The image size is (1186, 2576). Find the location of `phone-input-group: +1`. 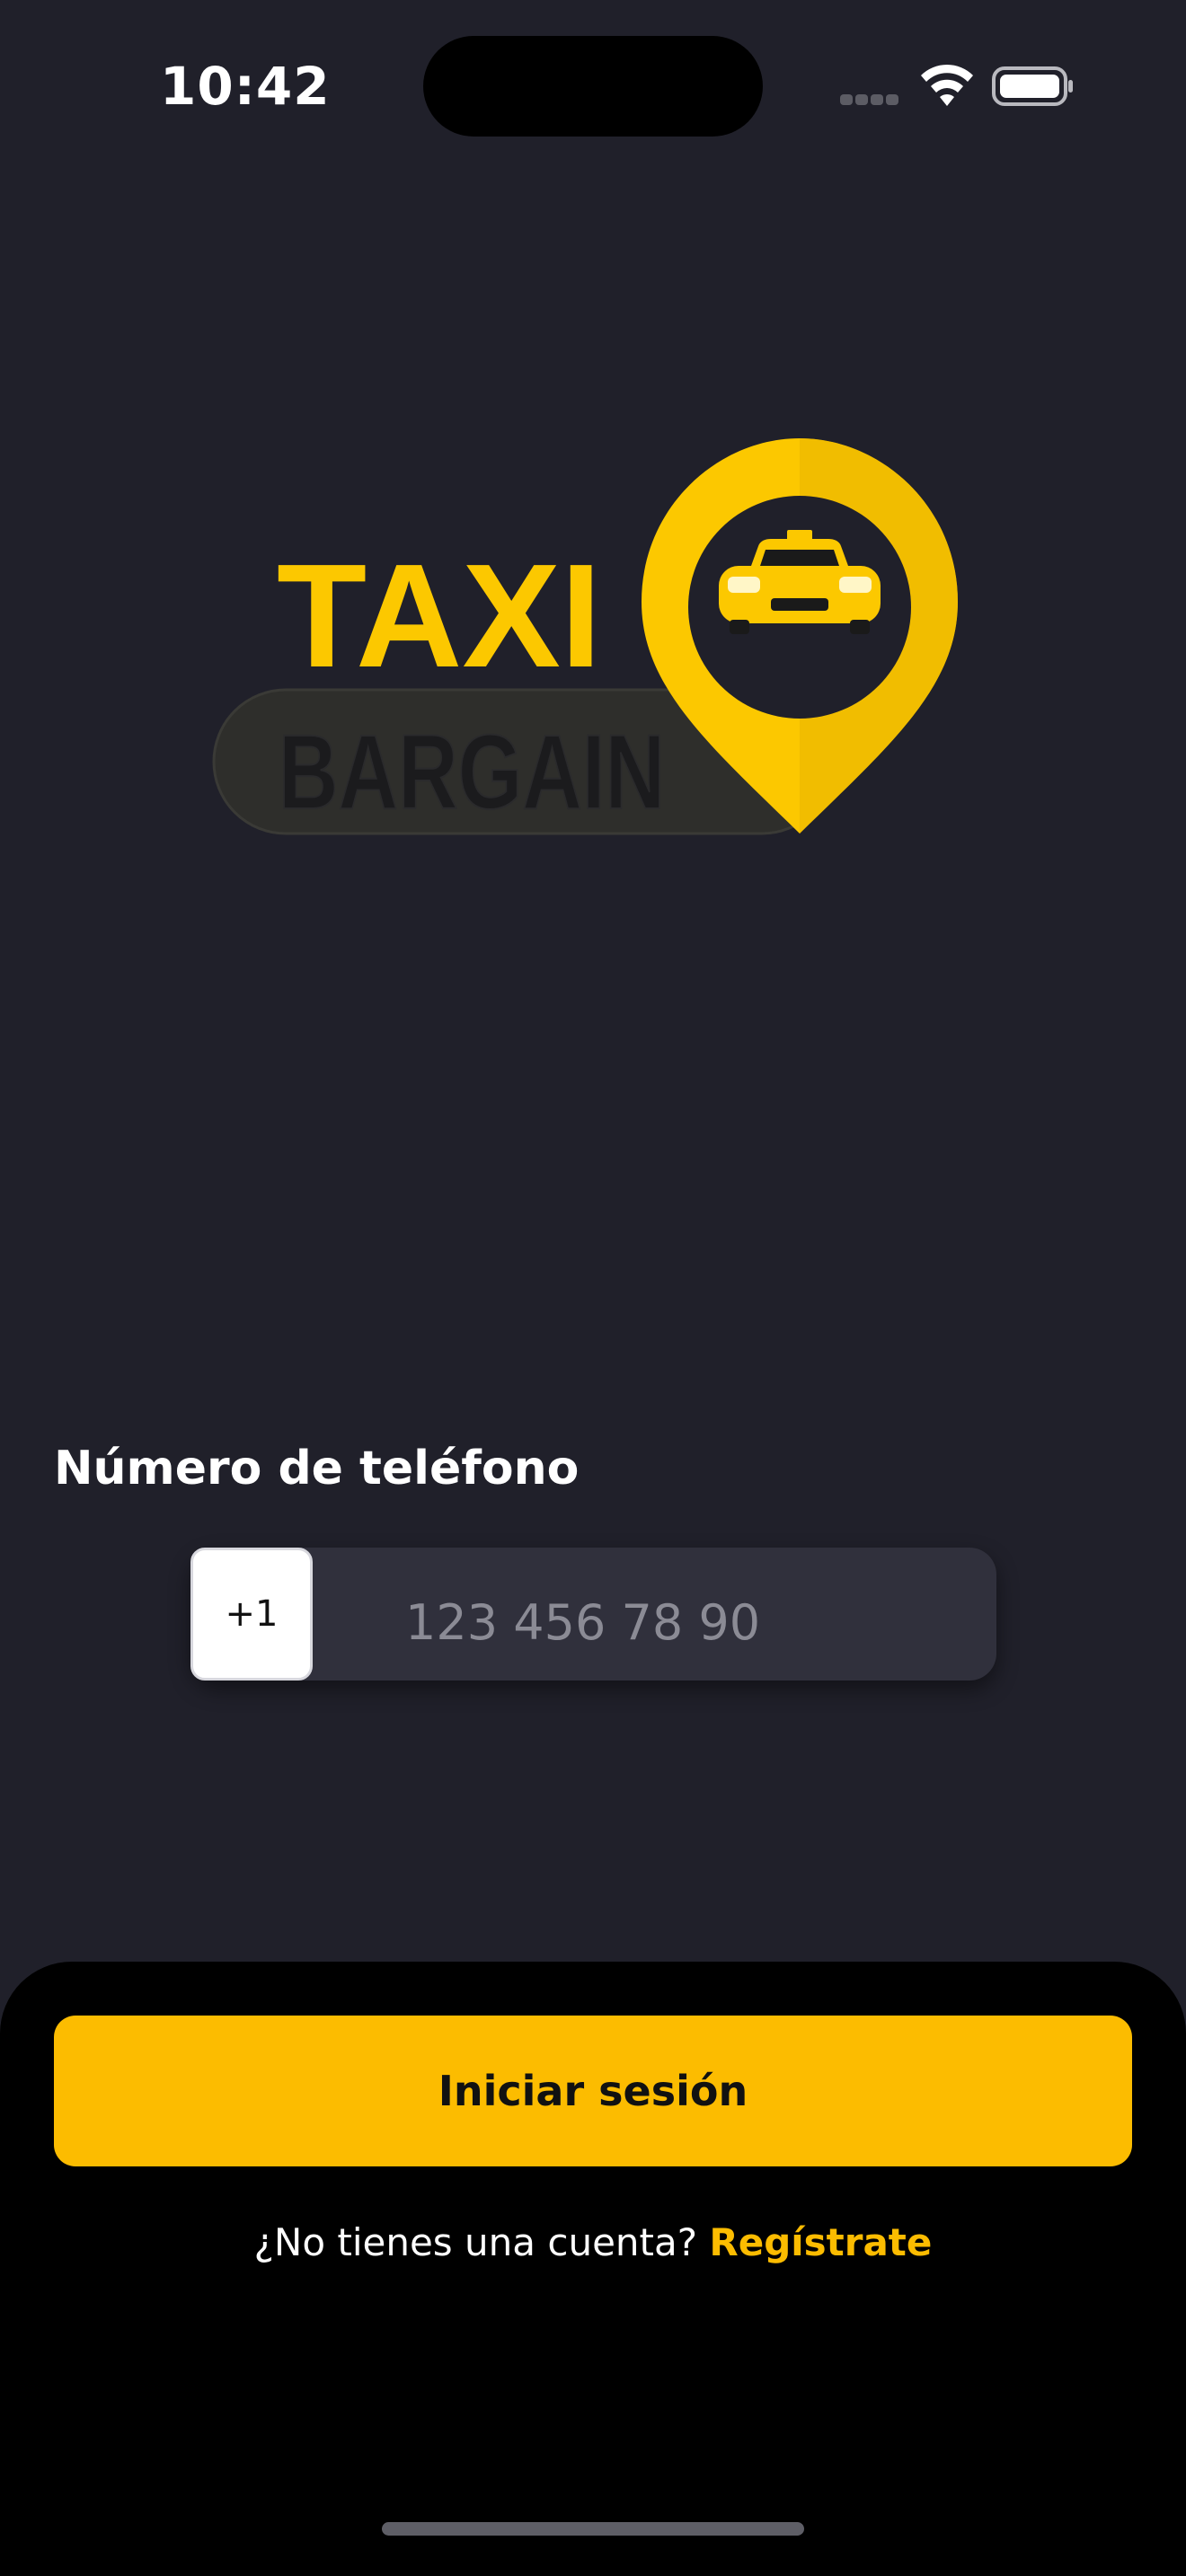

phone-input-group: +1 is located at coordinates (593, 1614).